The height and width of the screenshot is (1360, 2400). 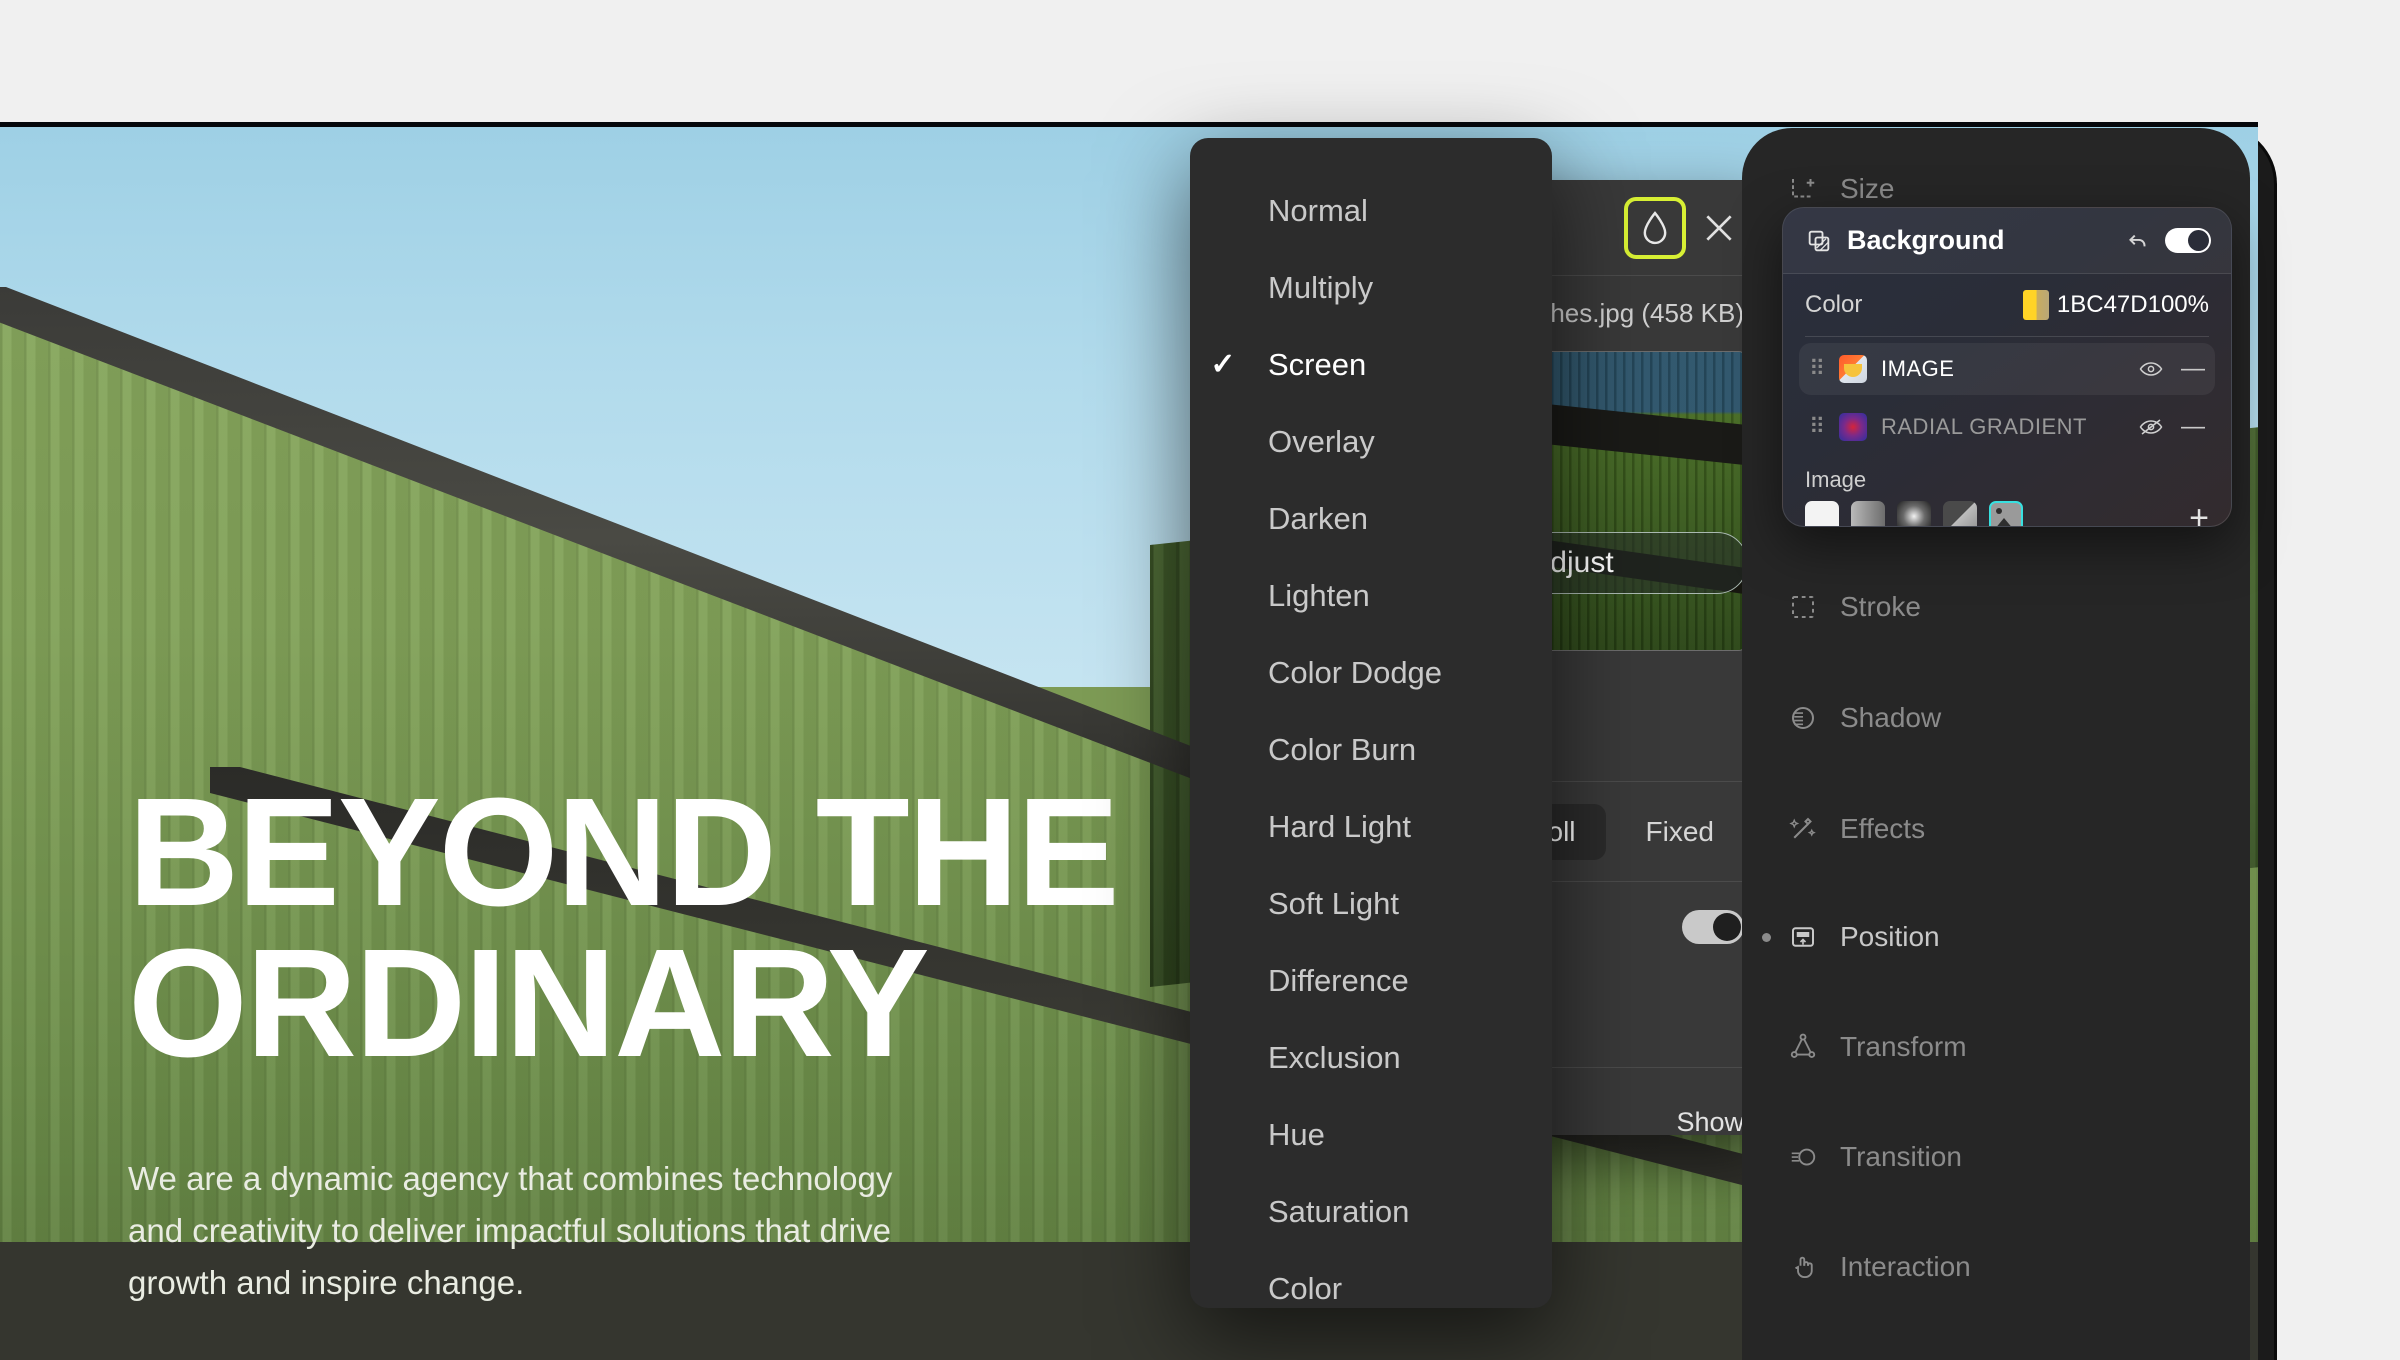 I want to click on rail-item-transition: Transition, so click(x=1996, y=1157).